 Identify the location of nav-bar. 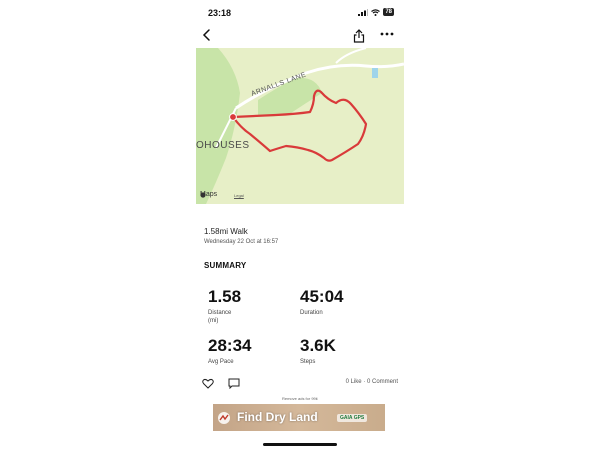
(300, 37).